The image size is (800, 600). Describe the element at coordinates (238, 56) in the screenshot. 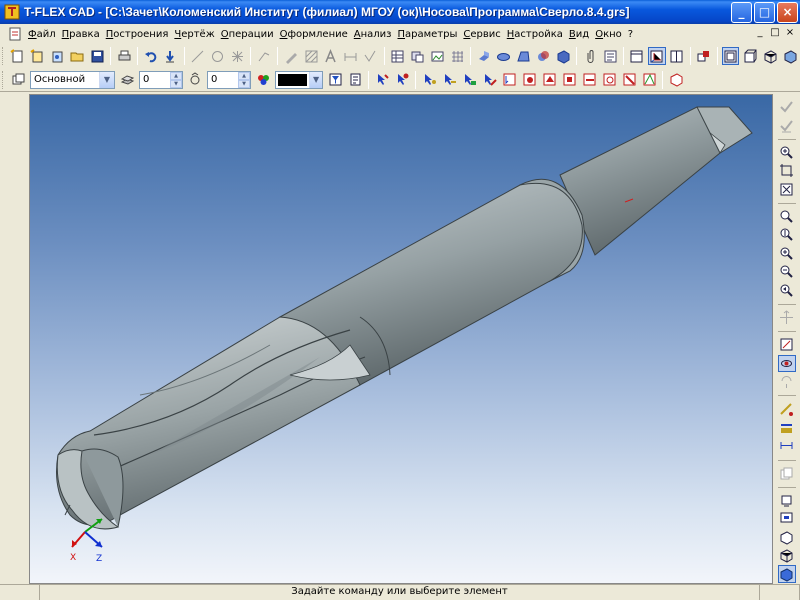

I see `node-button` at that location.